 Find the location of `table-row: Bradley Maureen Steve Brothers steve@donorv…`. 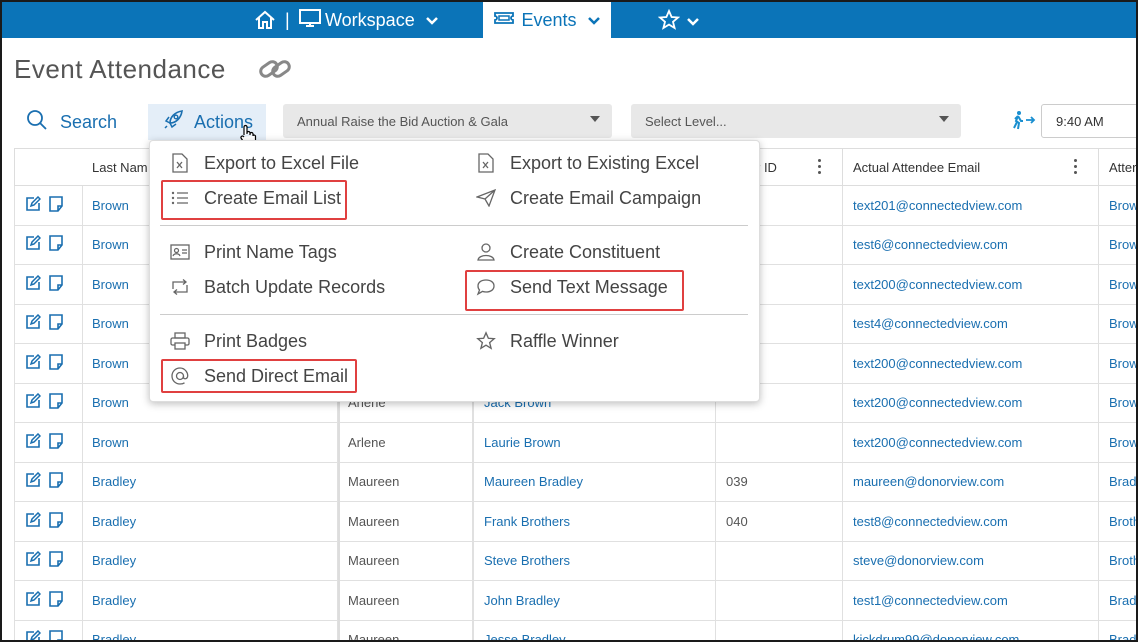

table-row: Bradley Maureen Steve Brothers steve@donorv… is located at coordinates (575, 561).